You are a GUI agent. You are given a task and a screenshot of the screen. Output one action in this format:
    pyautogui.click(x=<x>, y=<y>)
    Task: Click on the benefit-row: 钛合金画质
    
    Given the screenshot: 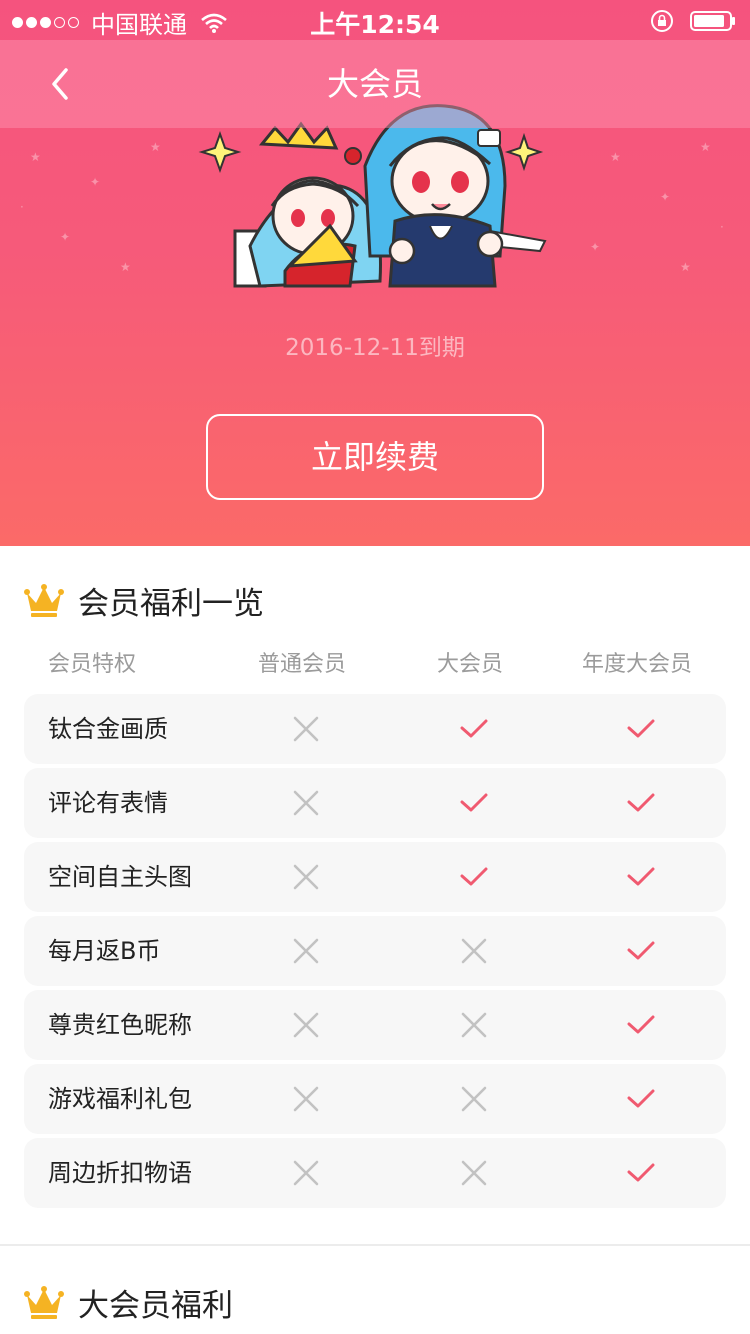 What is the action you would take?
    pyautogui.click(x=375, y=729)
    